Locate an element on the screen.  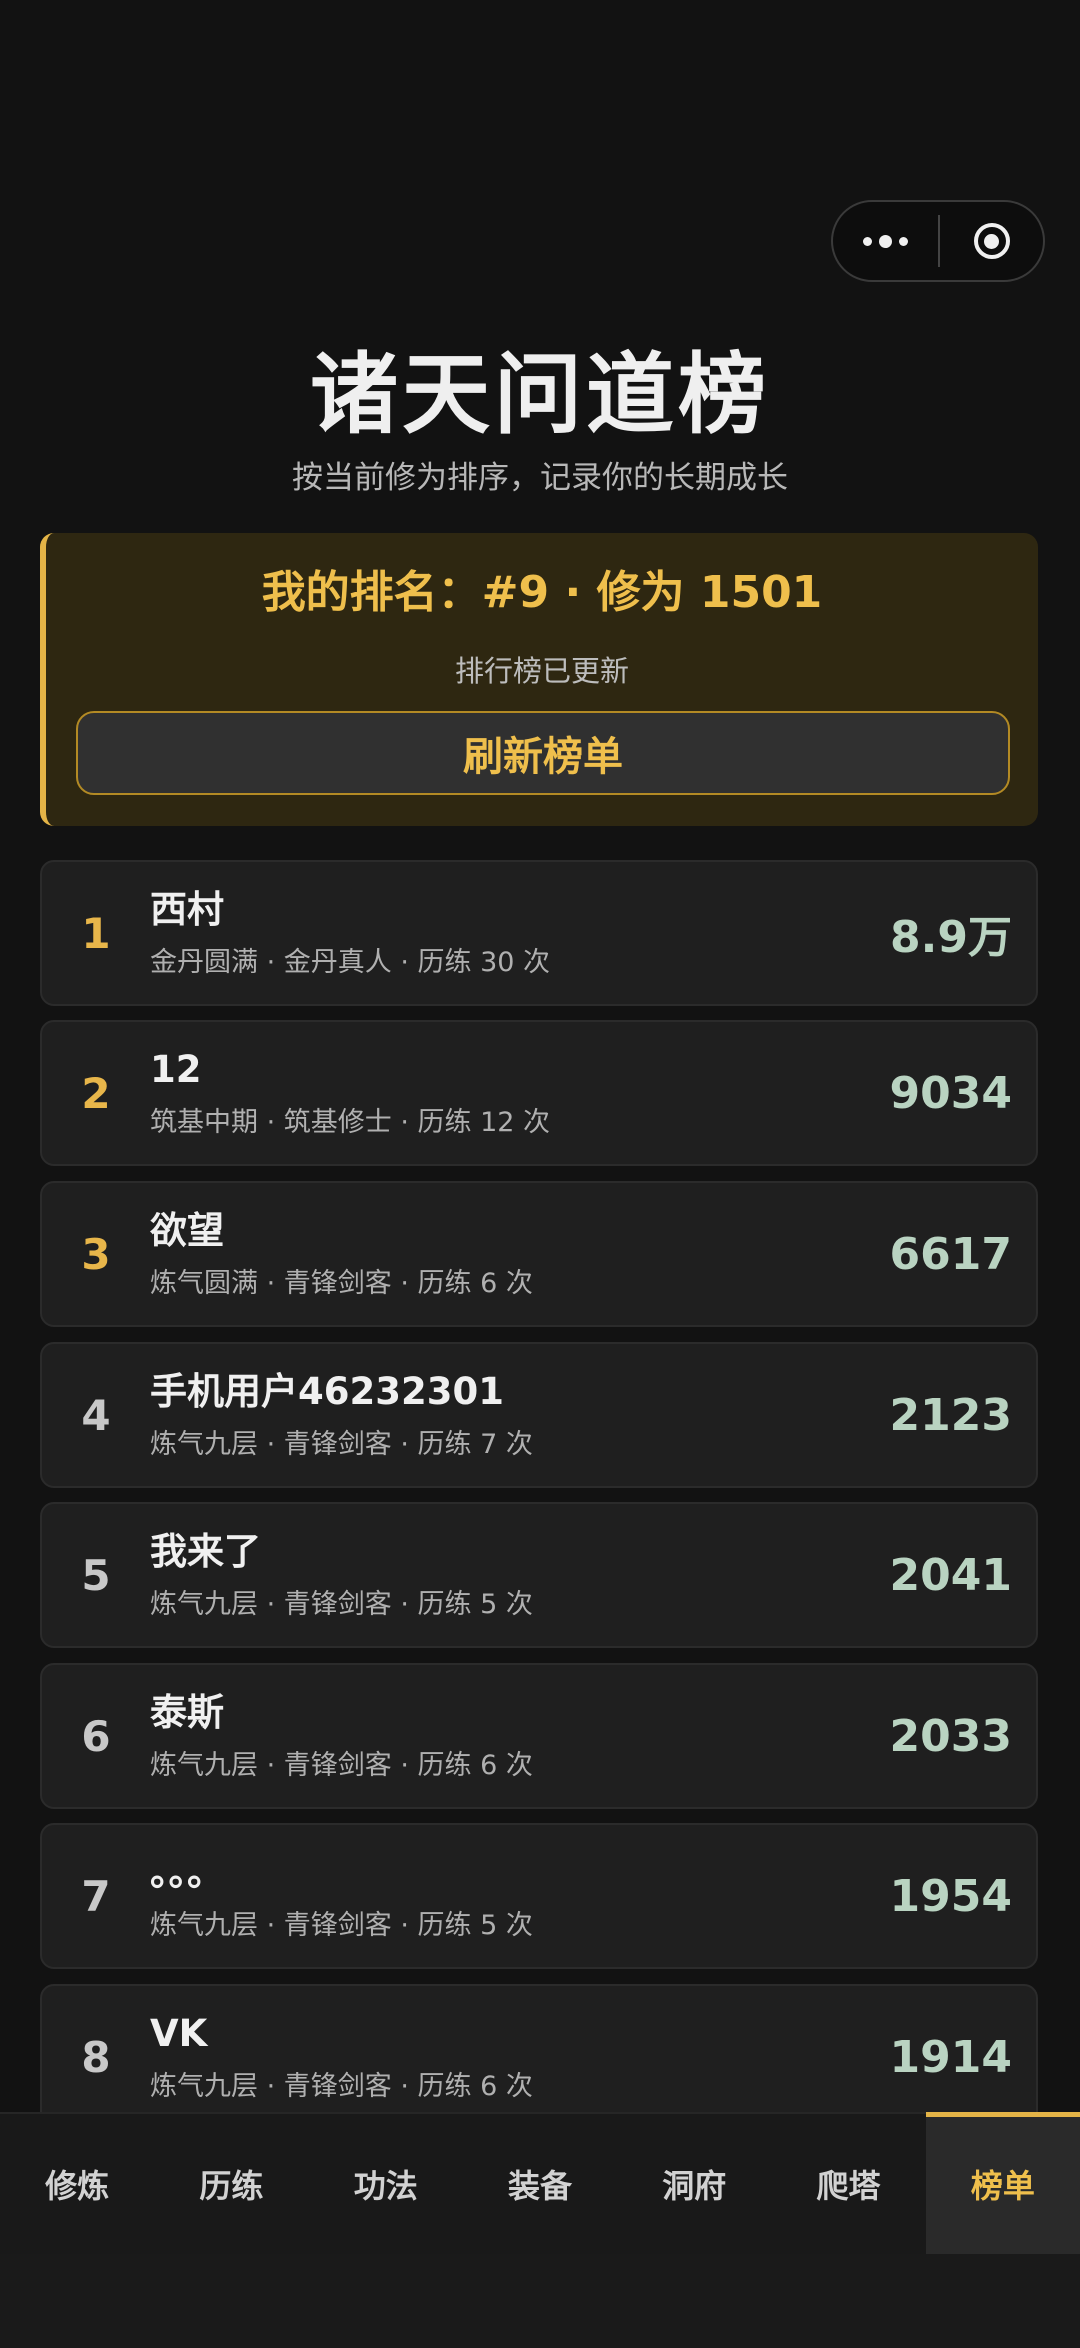
player-name: 12 is located at coordinates (176, 1069).